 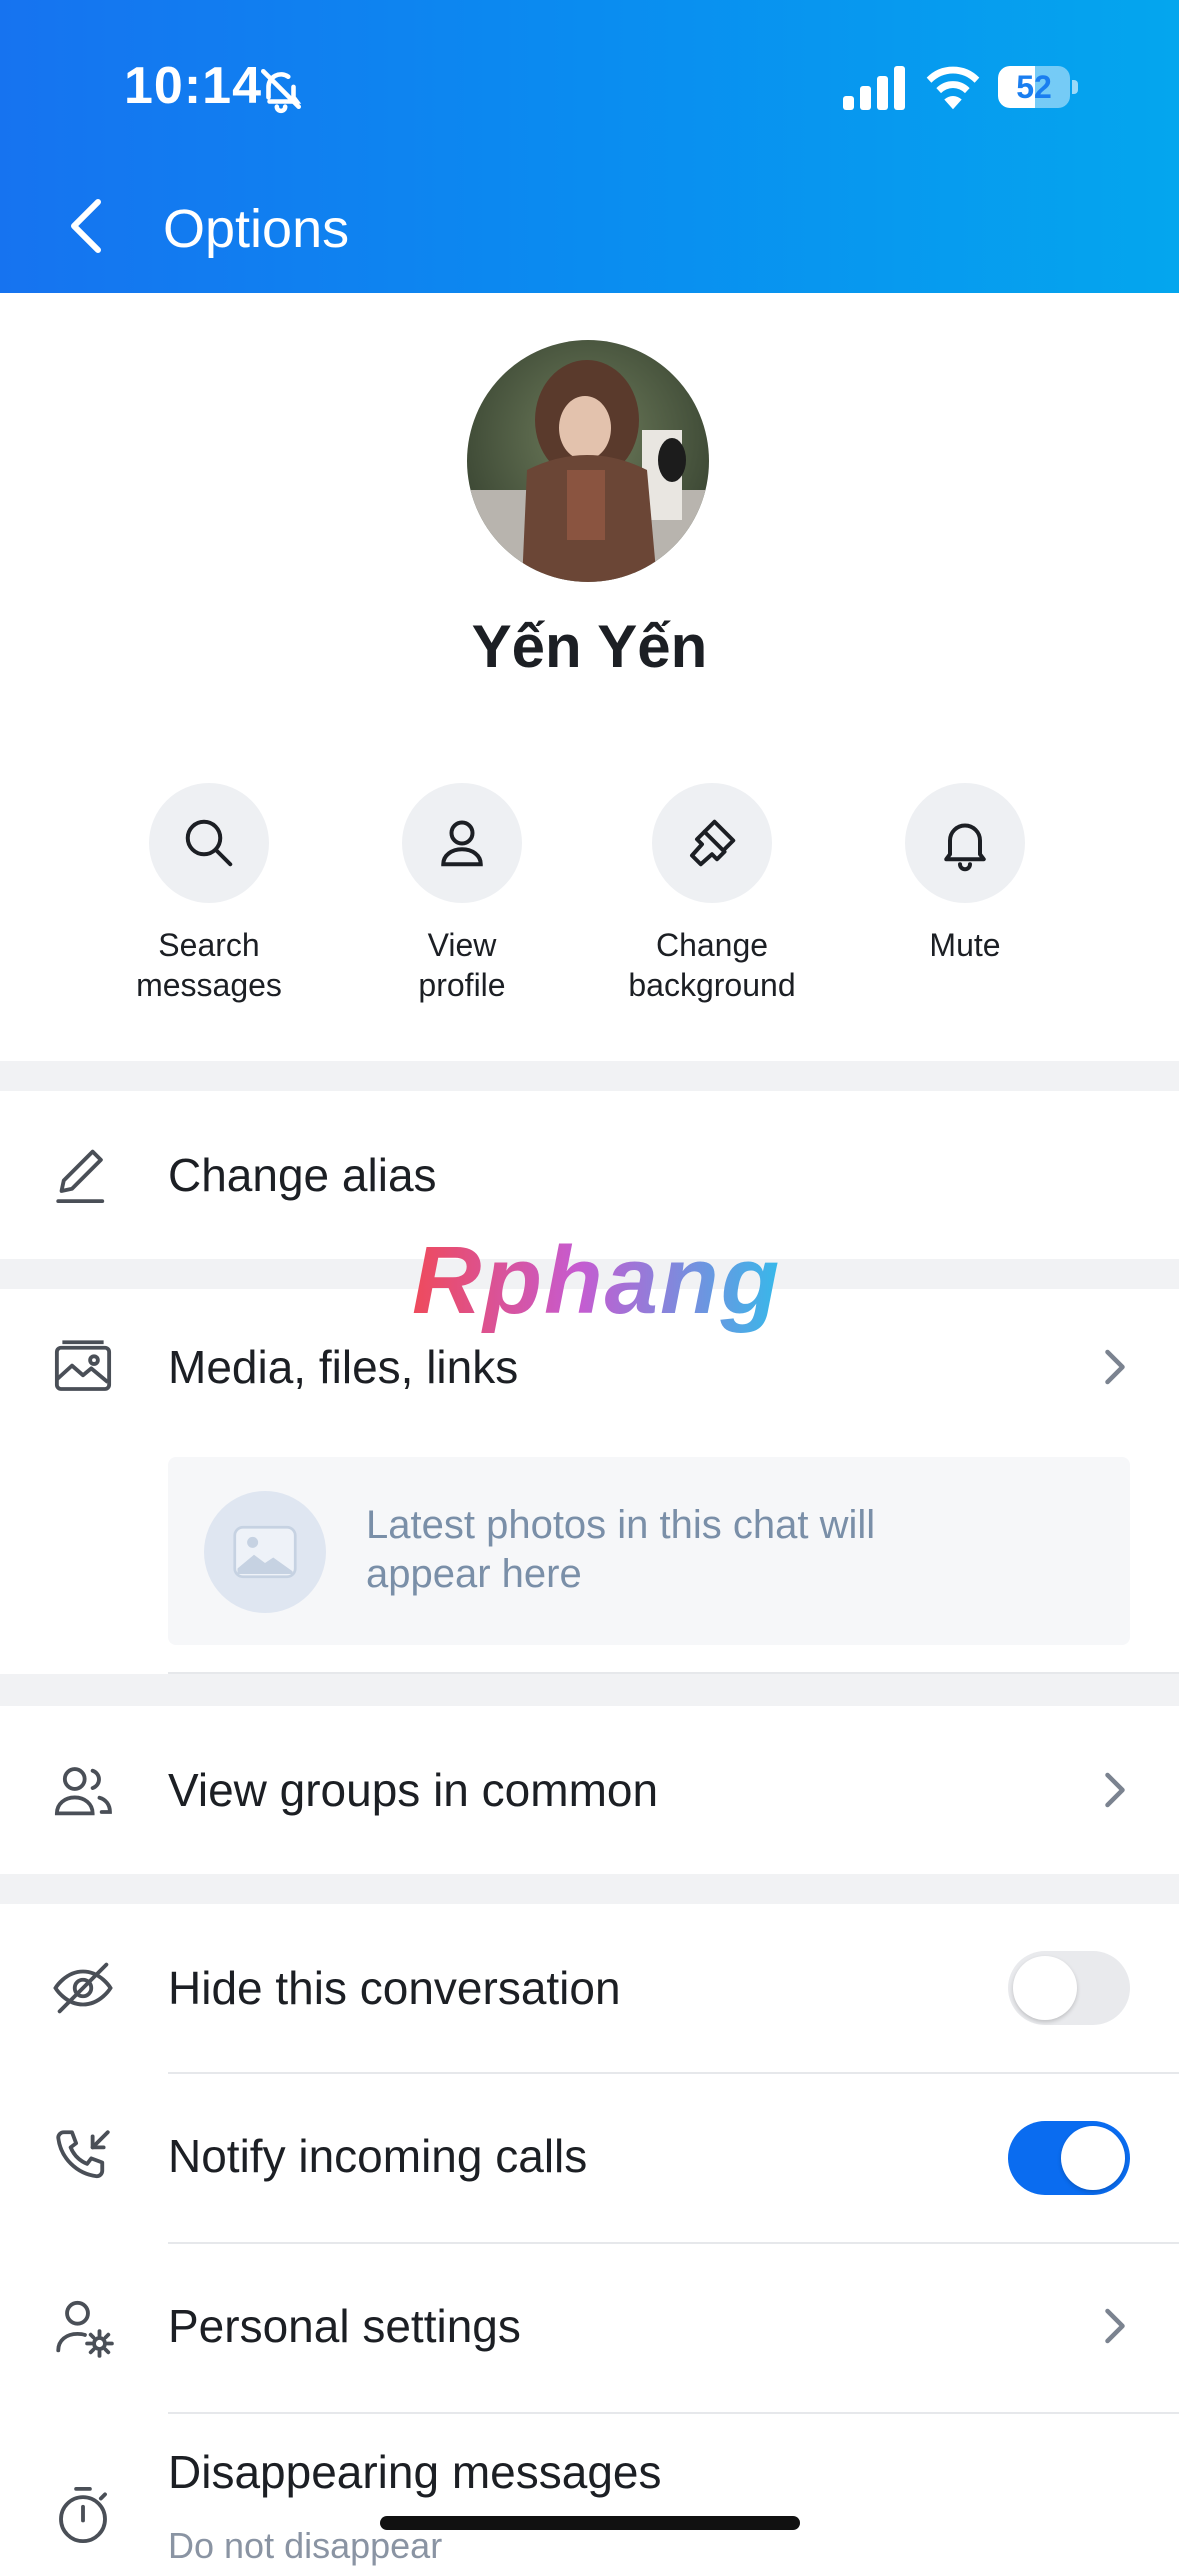 I want to click on view-profile-button: View profile, so click(x=462, y=894).